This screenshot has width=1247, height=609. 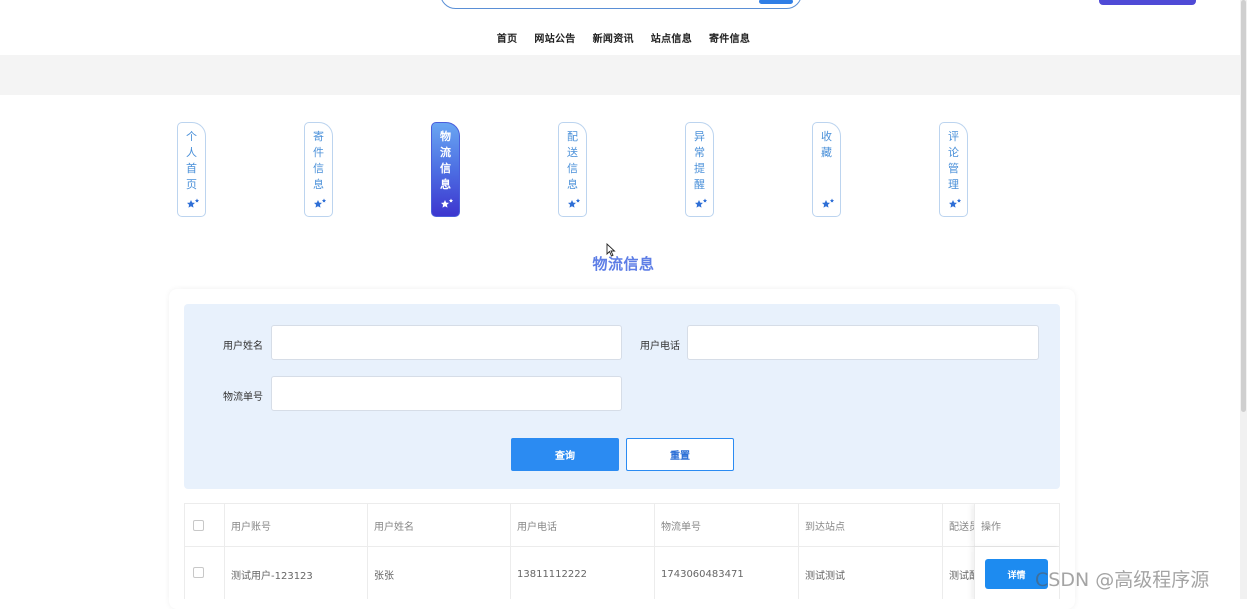 I want to click on mouse-cursor-icon, so click(x=611, y=250).